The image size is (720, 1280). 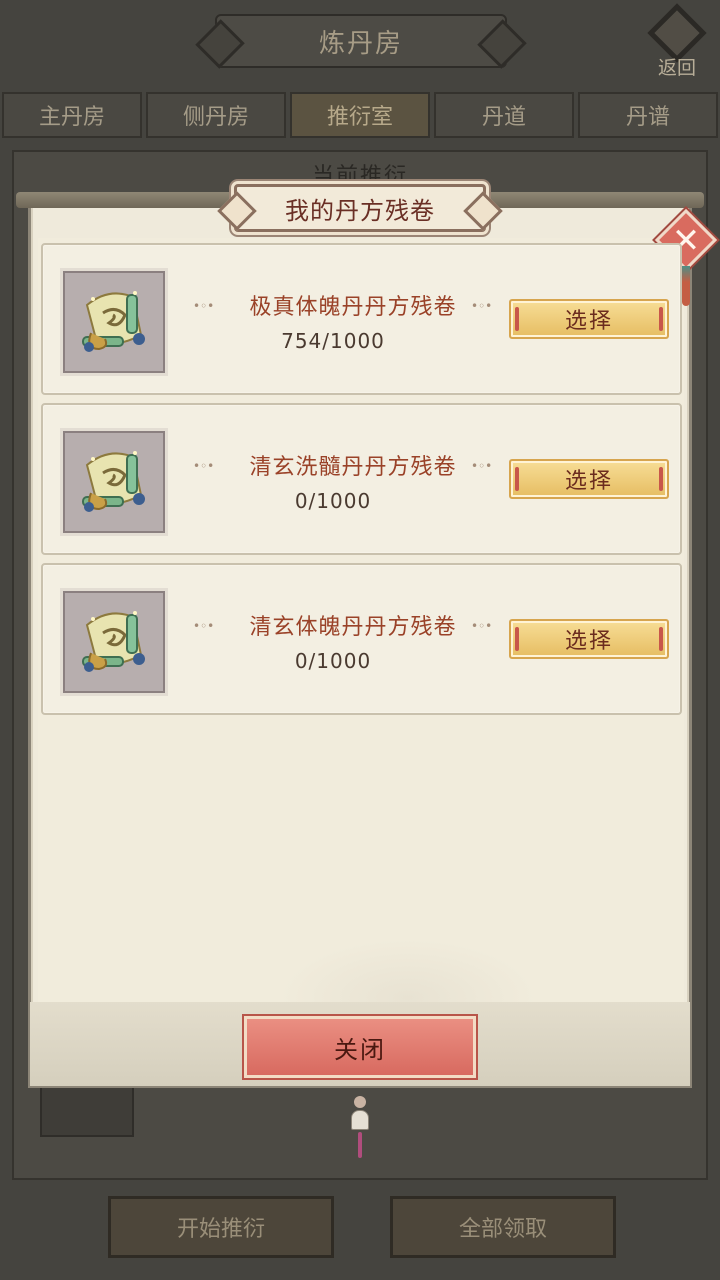 I want to click on bell-knot, so click(x=360, y=1102).